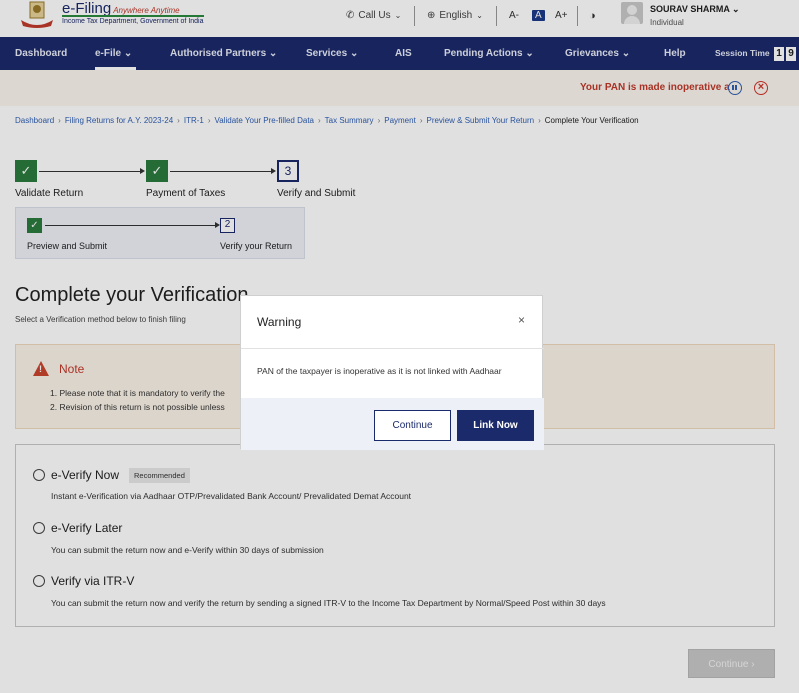 This screenshot has height=693, width=799. I want to click on link-now-button: Link Now, so click(495, 425).